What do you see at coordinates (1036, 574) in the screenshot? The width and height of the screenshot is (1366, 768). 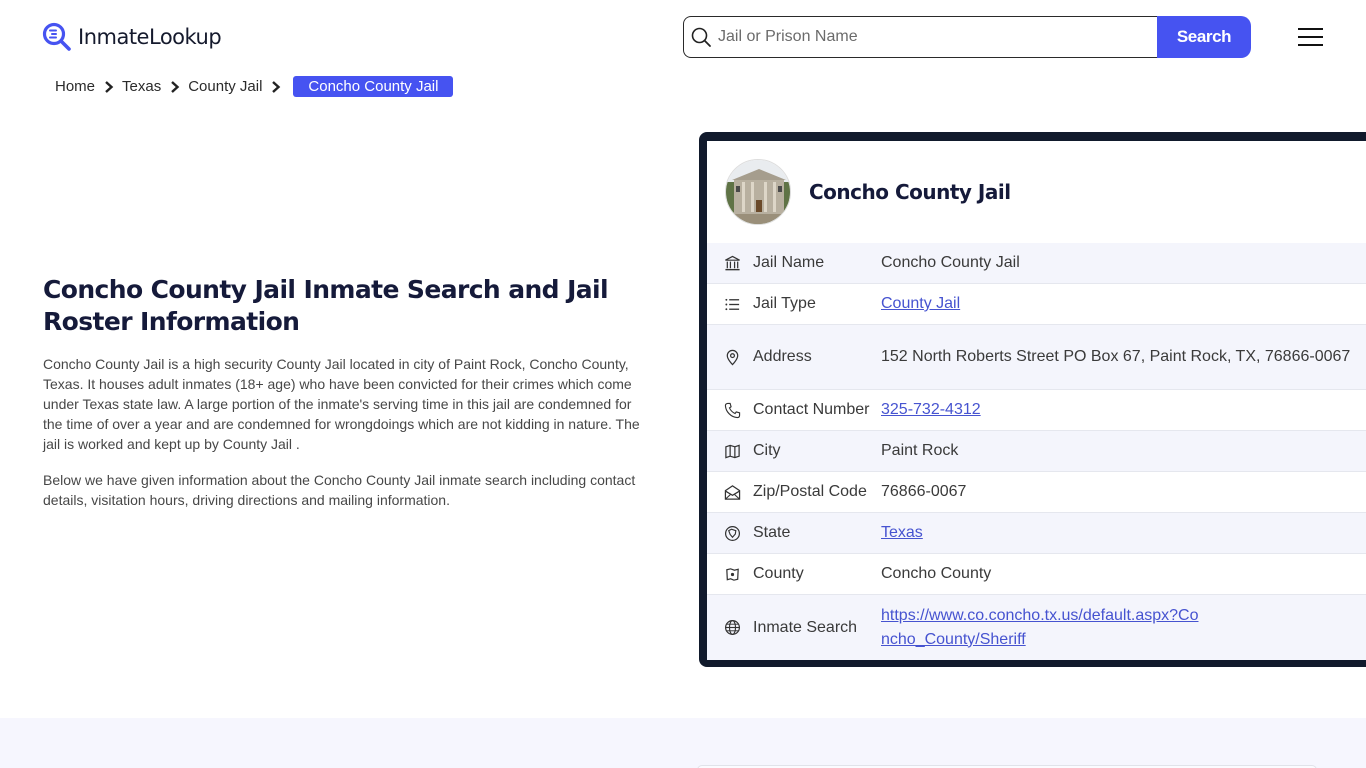 I see `info-row-county: County Concho County` at bounding box center [1036, 574].